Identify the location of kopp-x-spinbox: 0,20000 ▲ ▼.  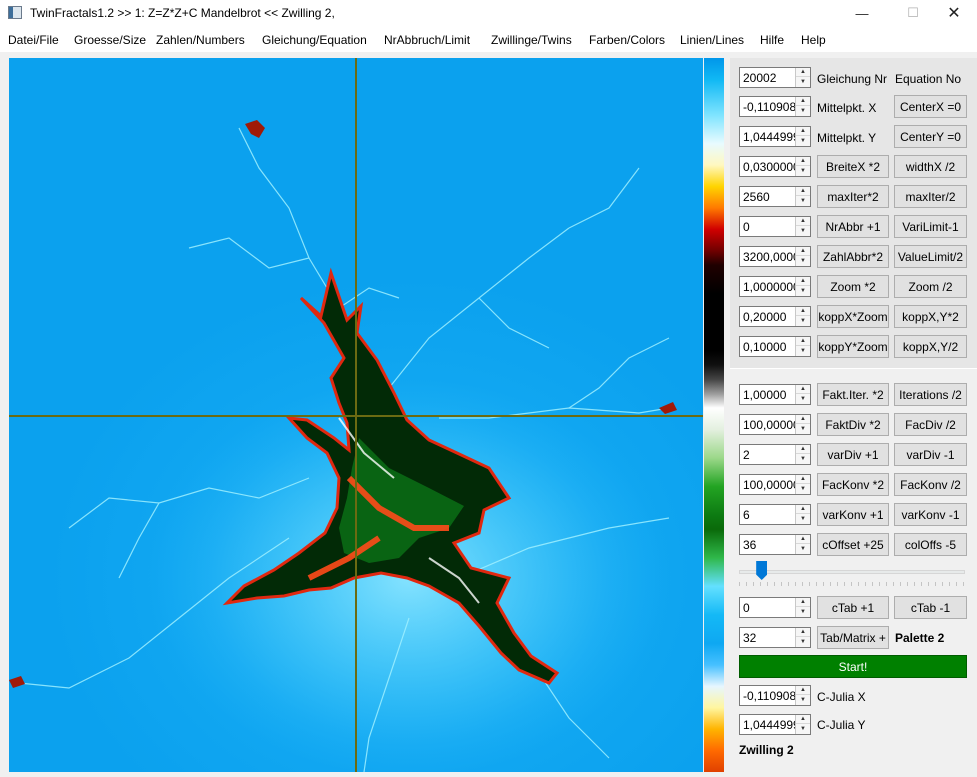
(775, 316).